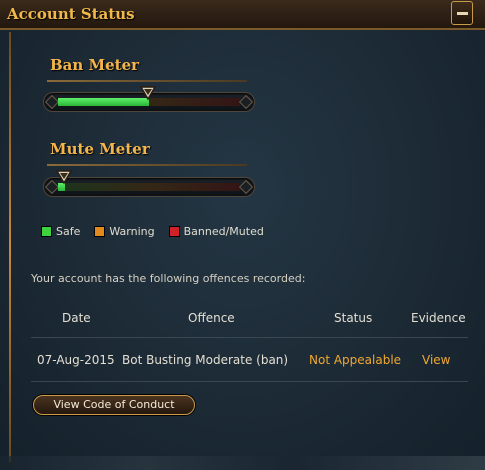 This screenshot has height=470, width=485. What do you see at coordinates (438, 318) in the screenshot?
I see `column-header-evidence: Evidence` at bounding box center [438, 318].